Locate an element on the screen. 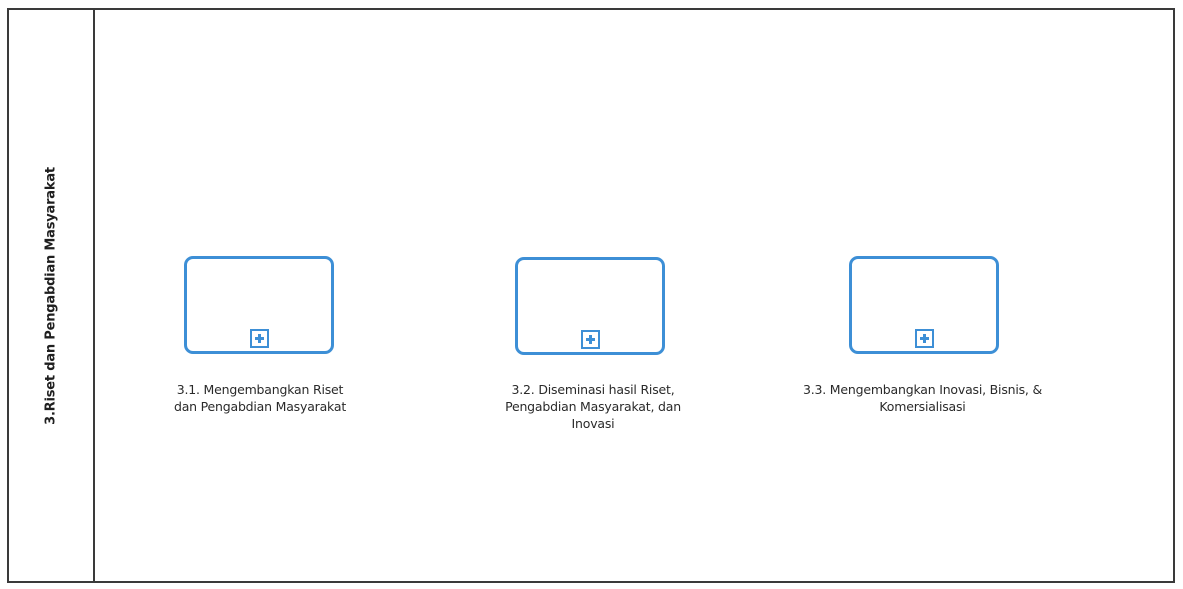  subprocess-3-1-label-line-1: 3.1. Mengembangkan Riset is located at coordinates (260, 389).